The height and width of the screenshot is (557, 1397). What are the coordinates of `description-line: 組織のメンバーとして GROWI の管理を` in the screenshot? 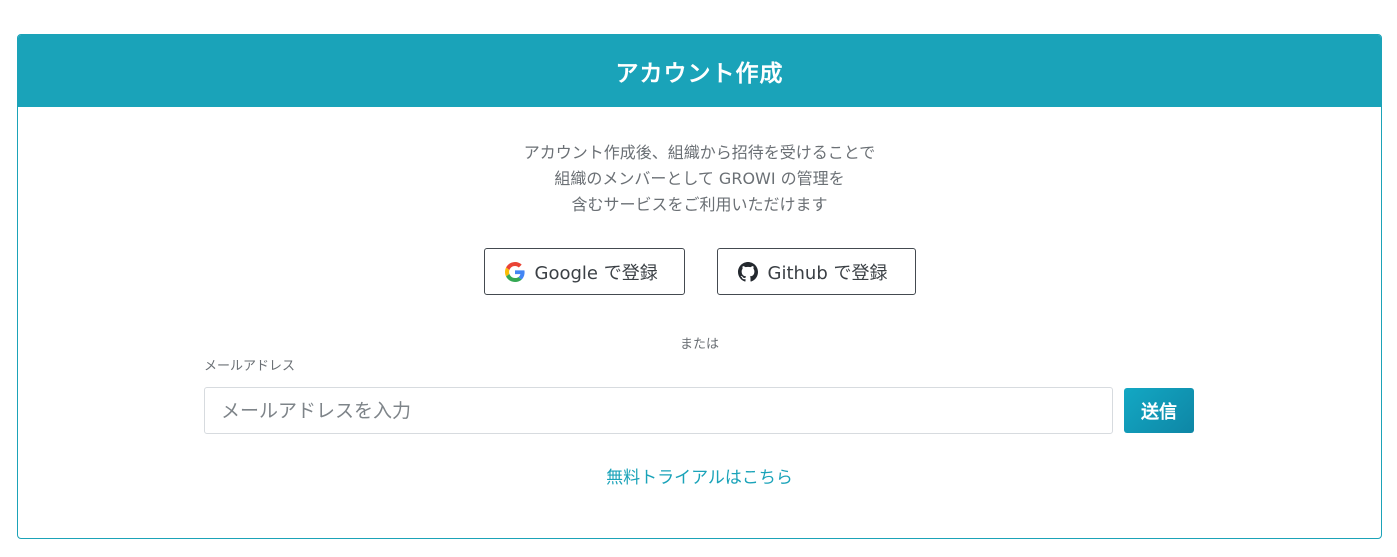 It's located at (699, 178).